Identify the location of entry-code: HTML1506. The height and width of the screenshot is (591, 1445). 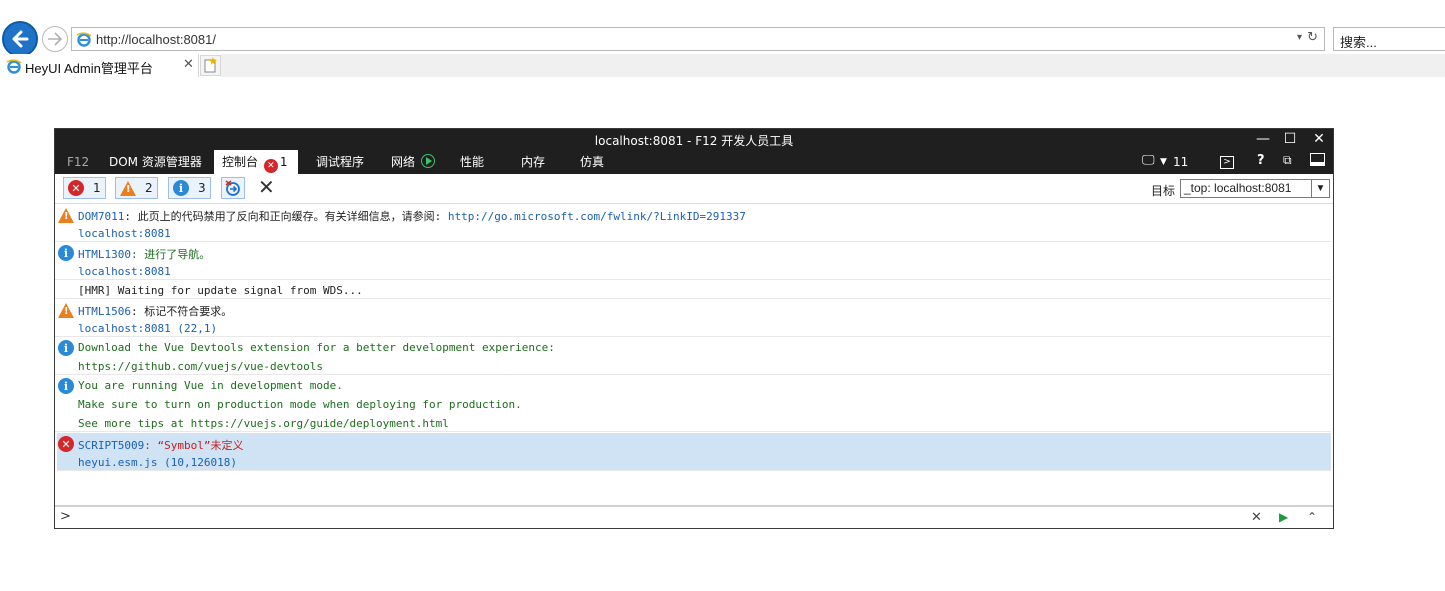
(104, 311).